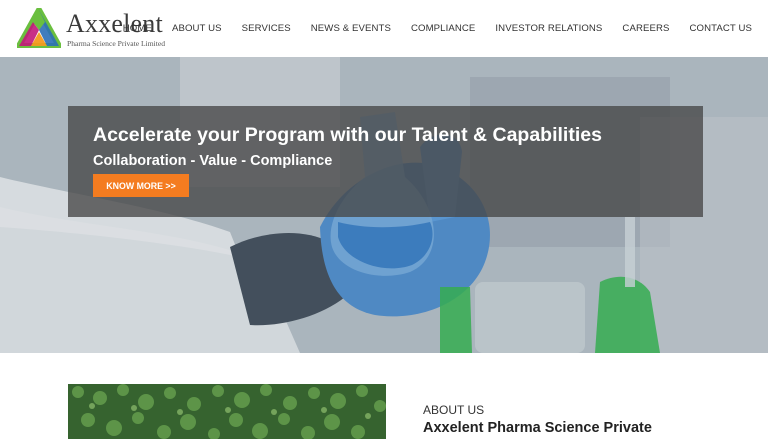 The height and width of the screenshot is (439, 768). I want to click on nav-item-careers: CAREERS, so click(645, 28).